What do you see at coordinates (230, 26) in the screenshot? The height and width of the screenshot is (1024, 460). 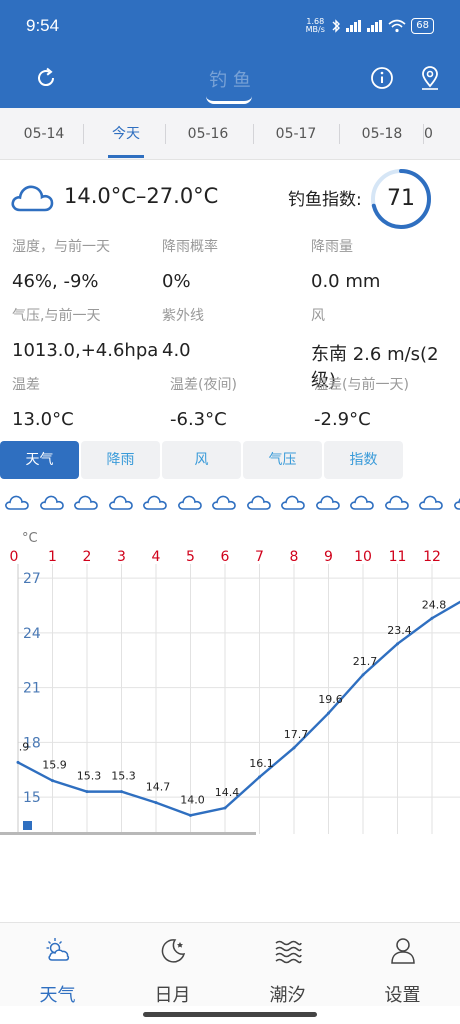 I see `status-bar: 9:54 1.68 MB/s 68` at bounding box center [230, 26].